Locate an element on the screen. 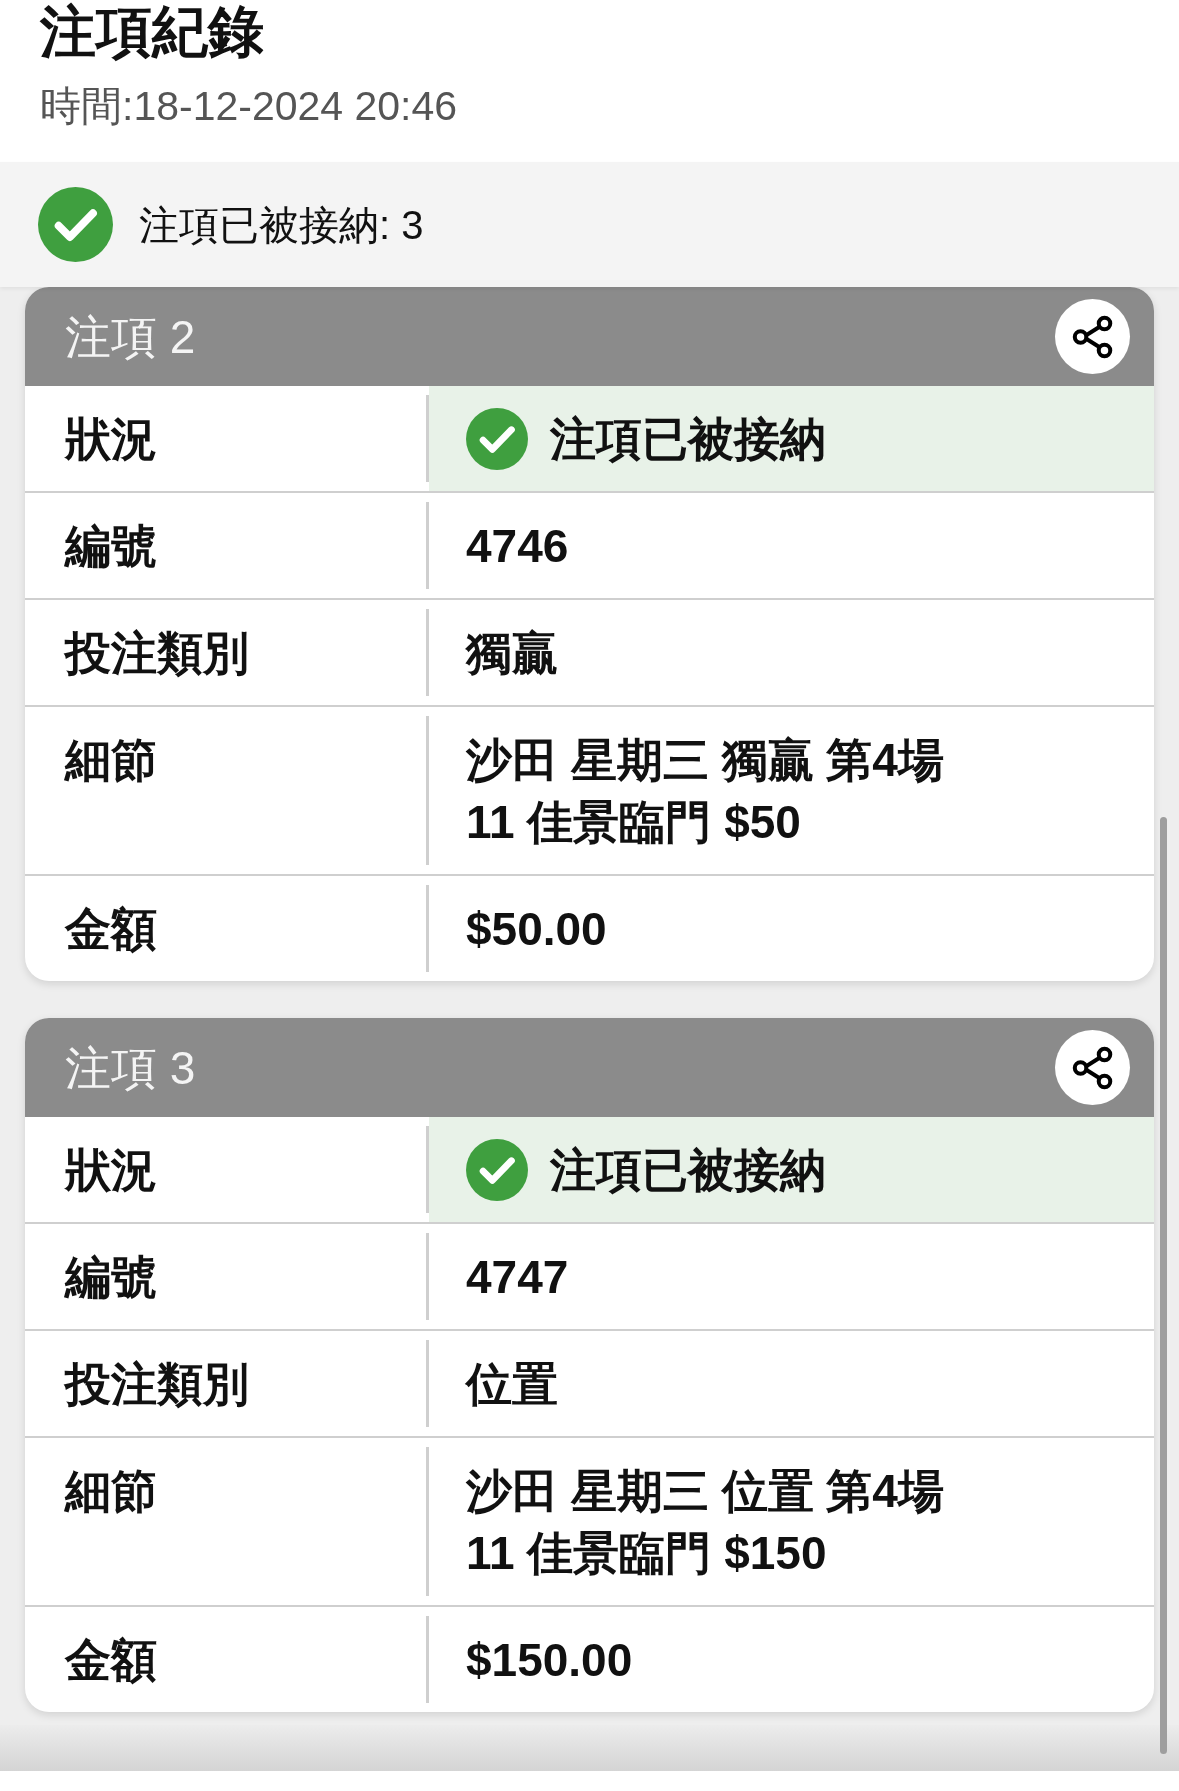  field-value: 沙田 星期三 獨贏 第4場 11 佳景臨門 $50 is located at coordinates (705, 791).